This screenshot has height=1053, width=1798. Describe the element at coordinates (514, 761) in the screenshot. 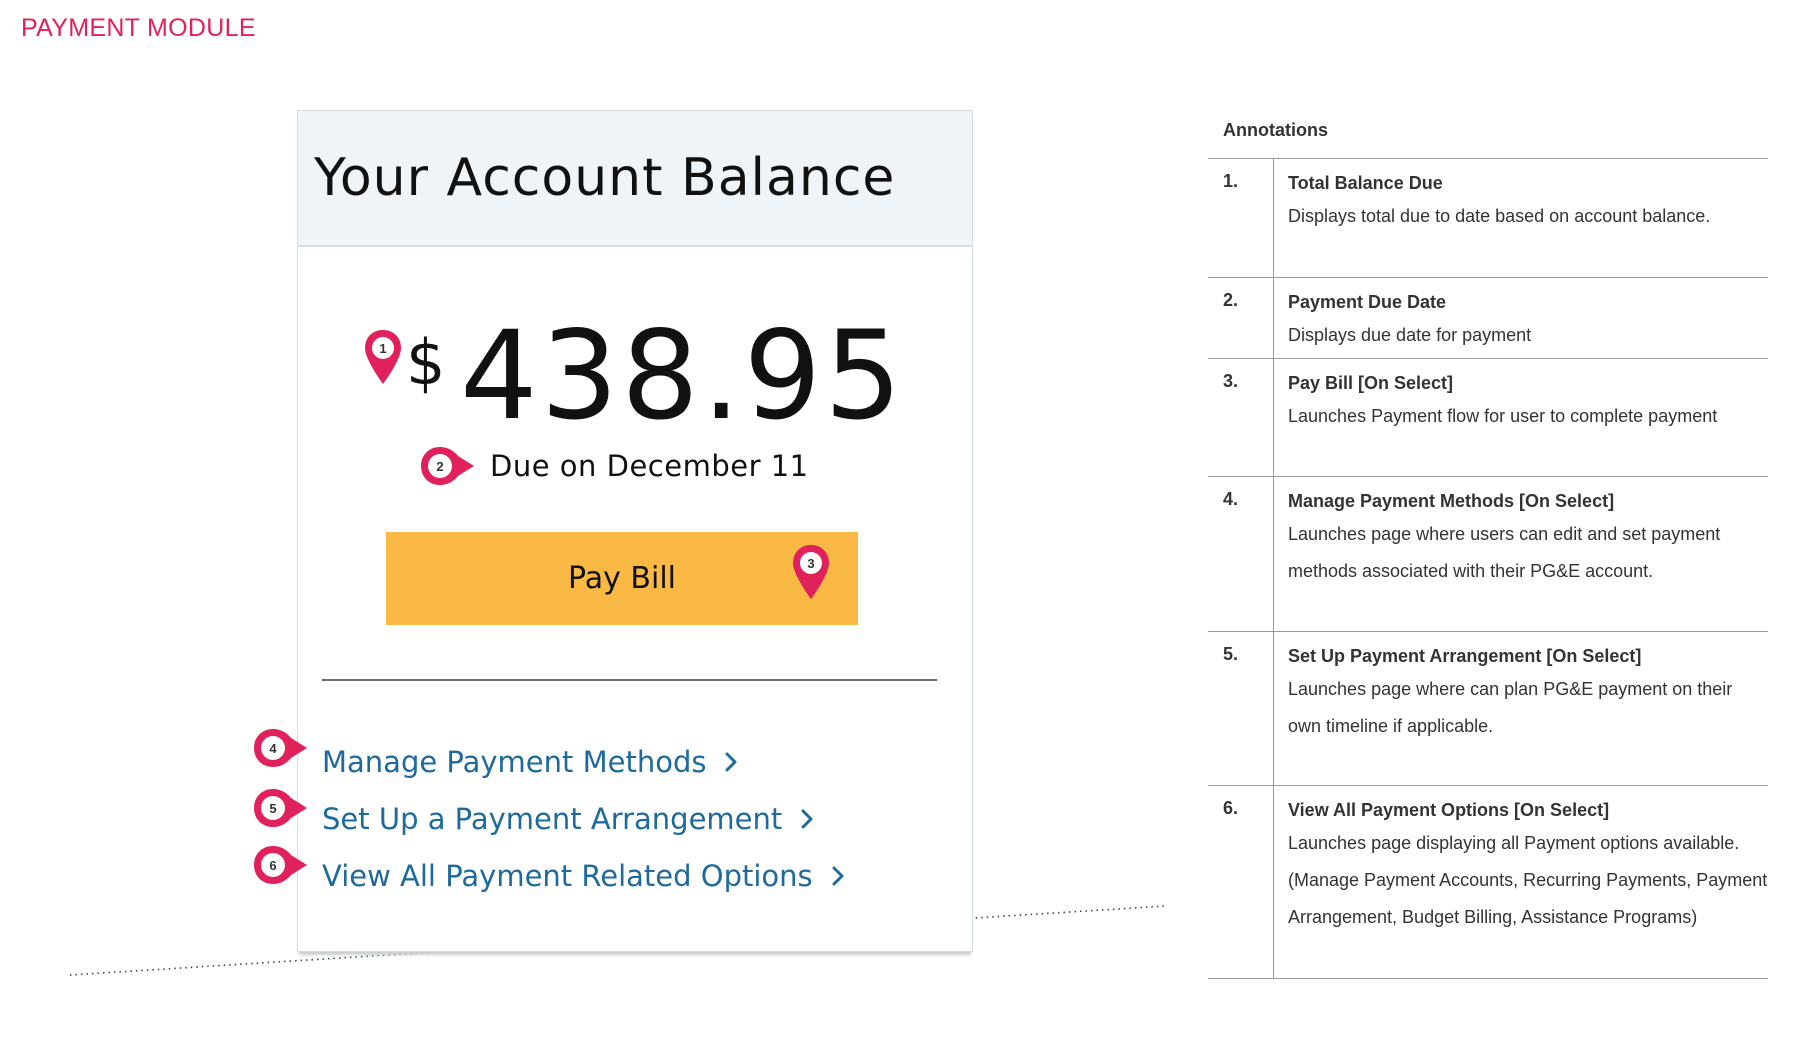

I see `link-label: Manage Payment Methods` at that location.